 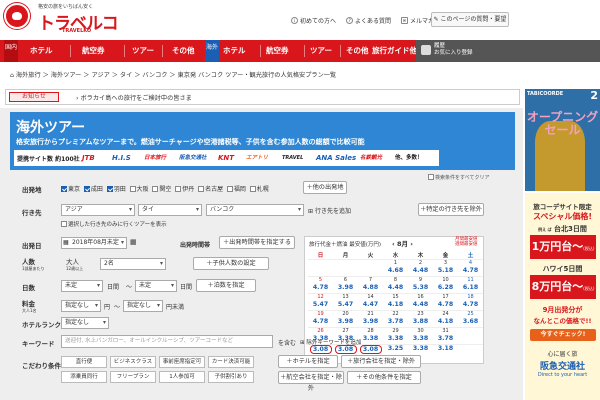 I want to click on nav-guide: 旅行ガイド他, so click(x=394, y=51).